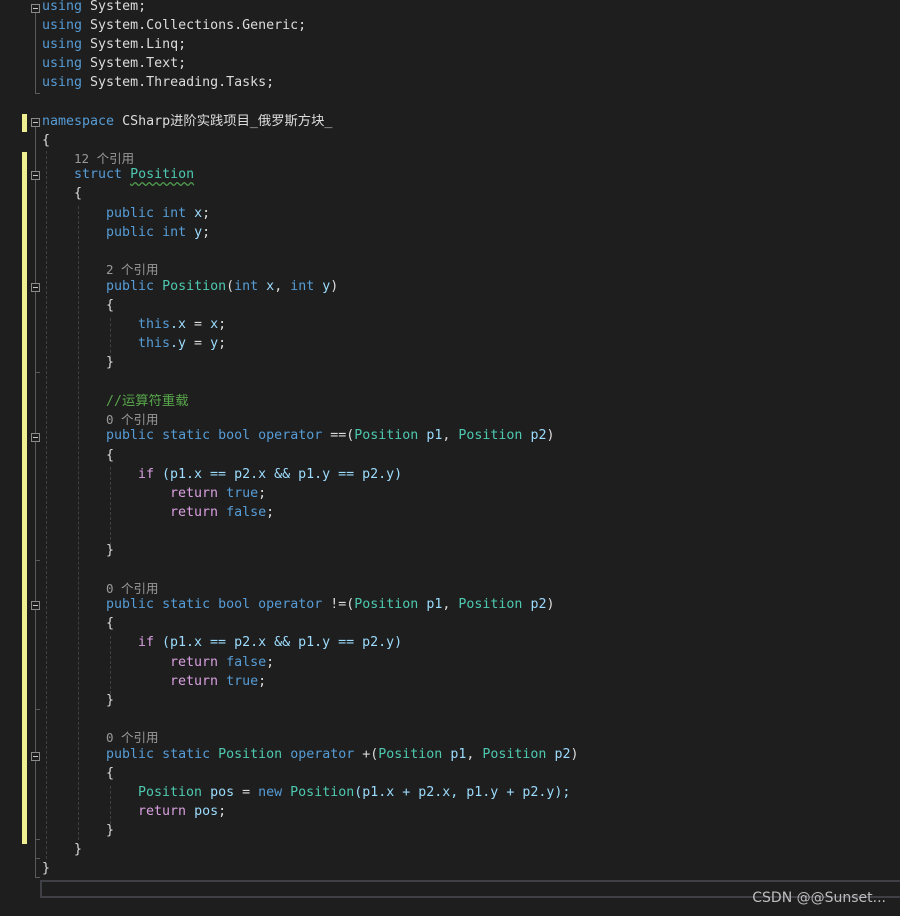 The image size is (900, 916). What do you see at coordinates (147, 402) in the screenshot?
I see `code-line: //运算符重载` at bounding box center [147, 402].